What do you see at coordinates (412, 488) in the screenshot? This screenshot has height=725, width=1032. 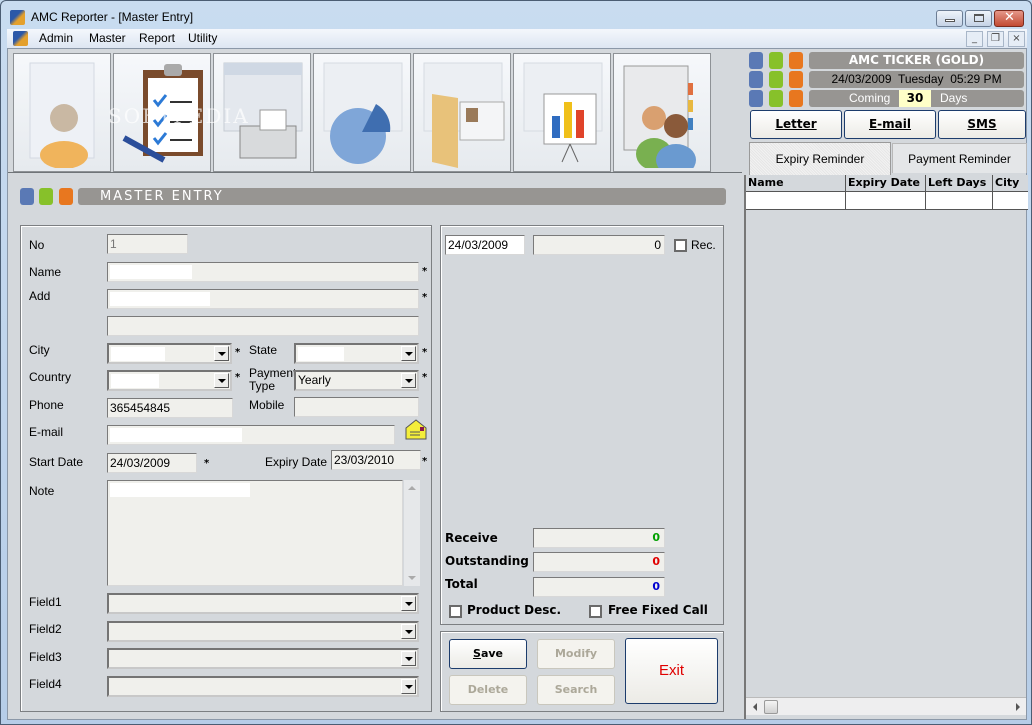 I see `scroll-up-icon` at bounding box center [412, 488].